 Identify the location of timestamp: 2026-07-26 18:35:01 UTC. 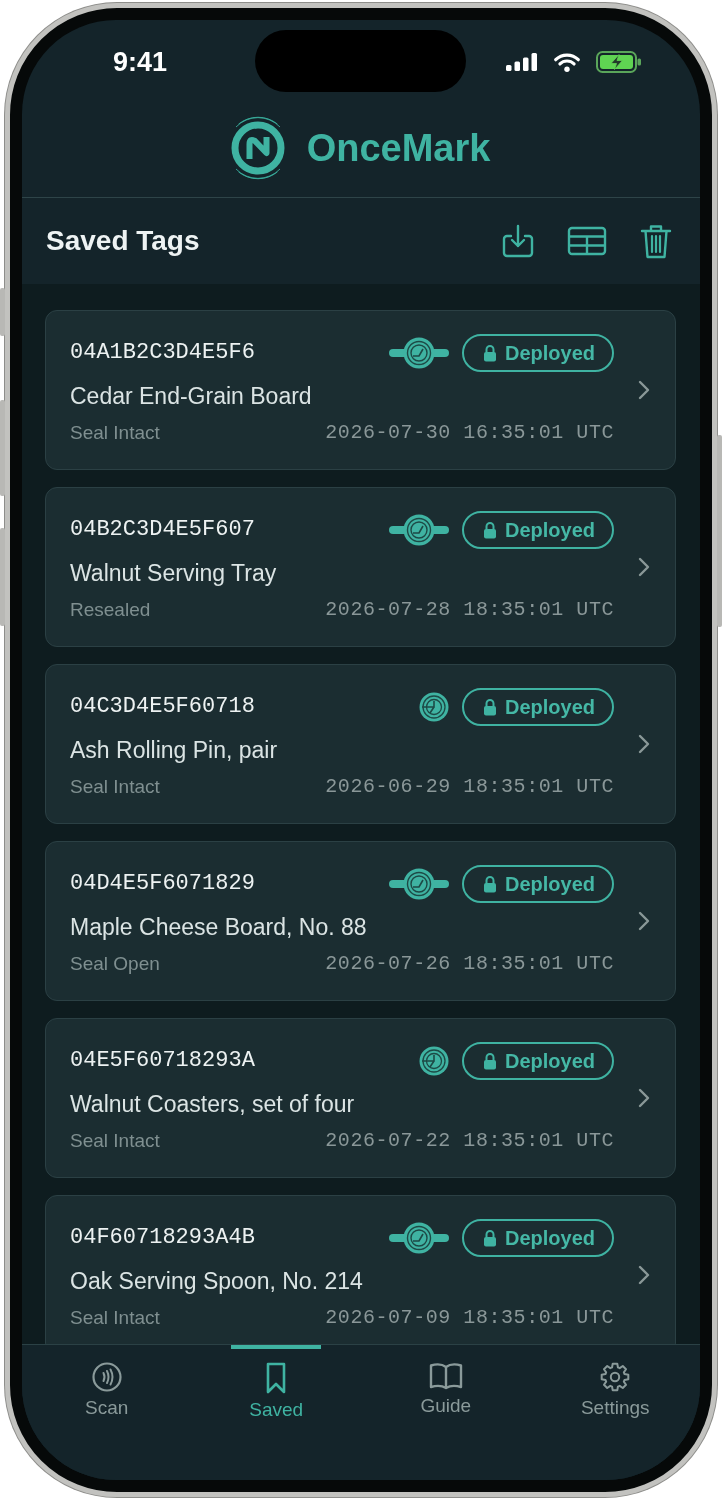
(469, 964).